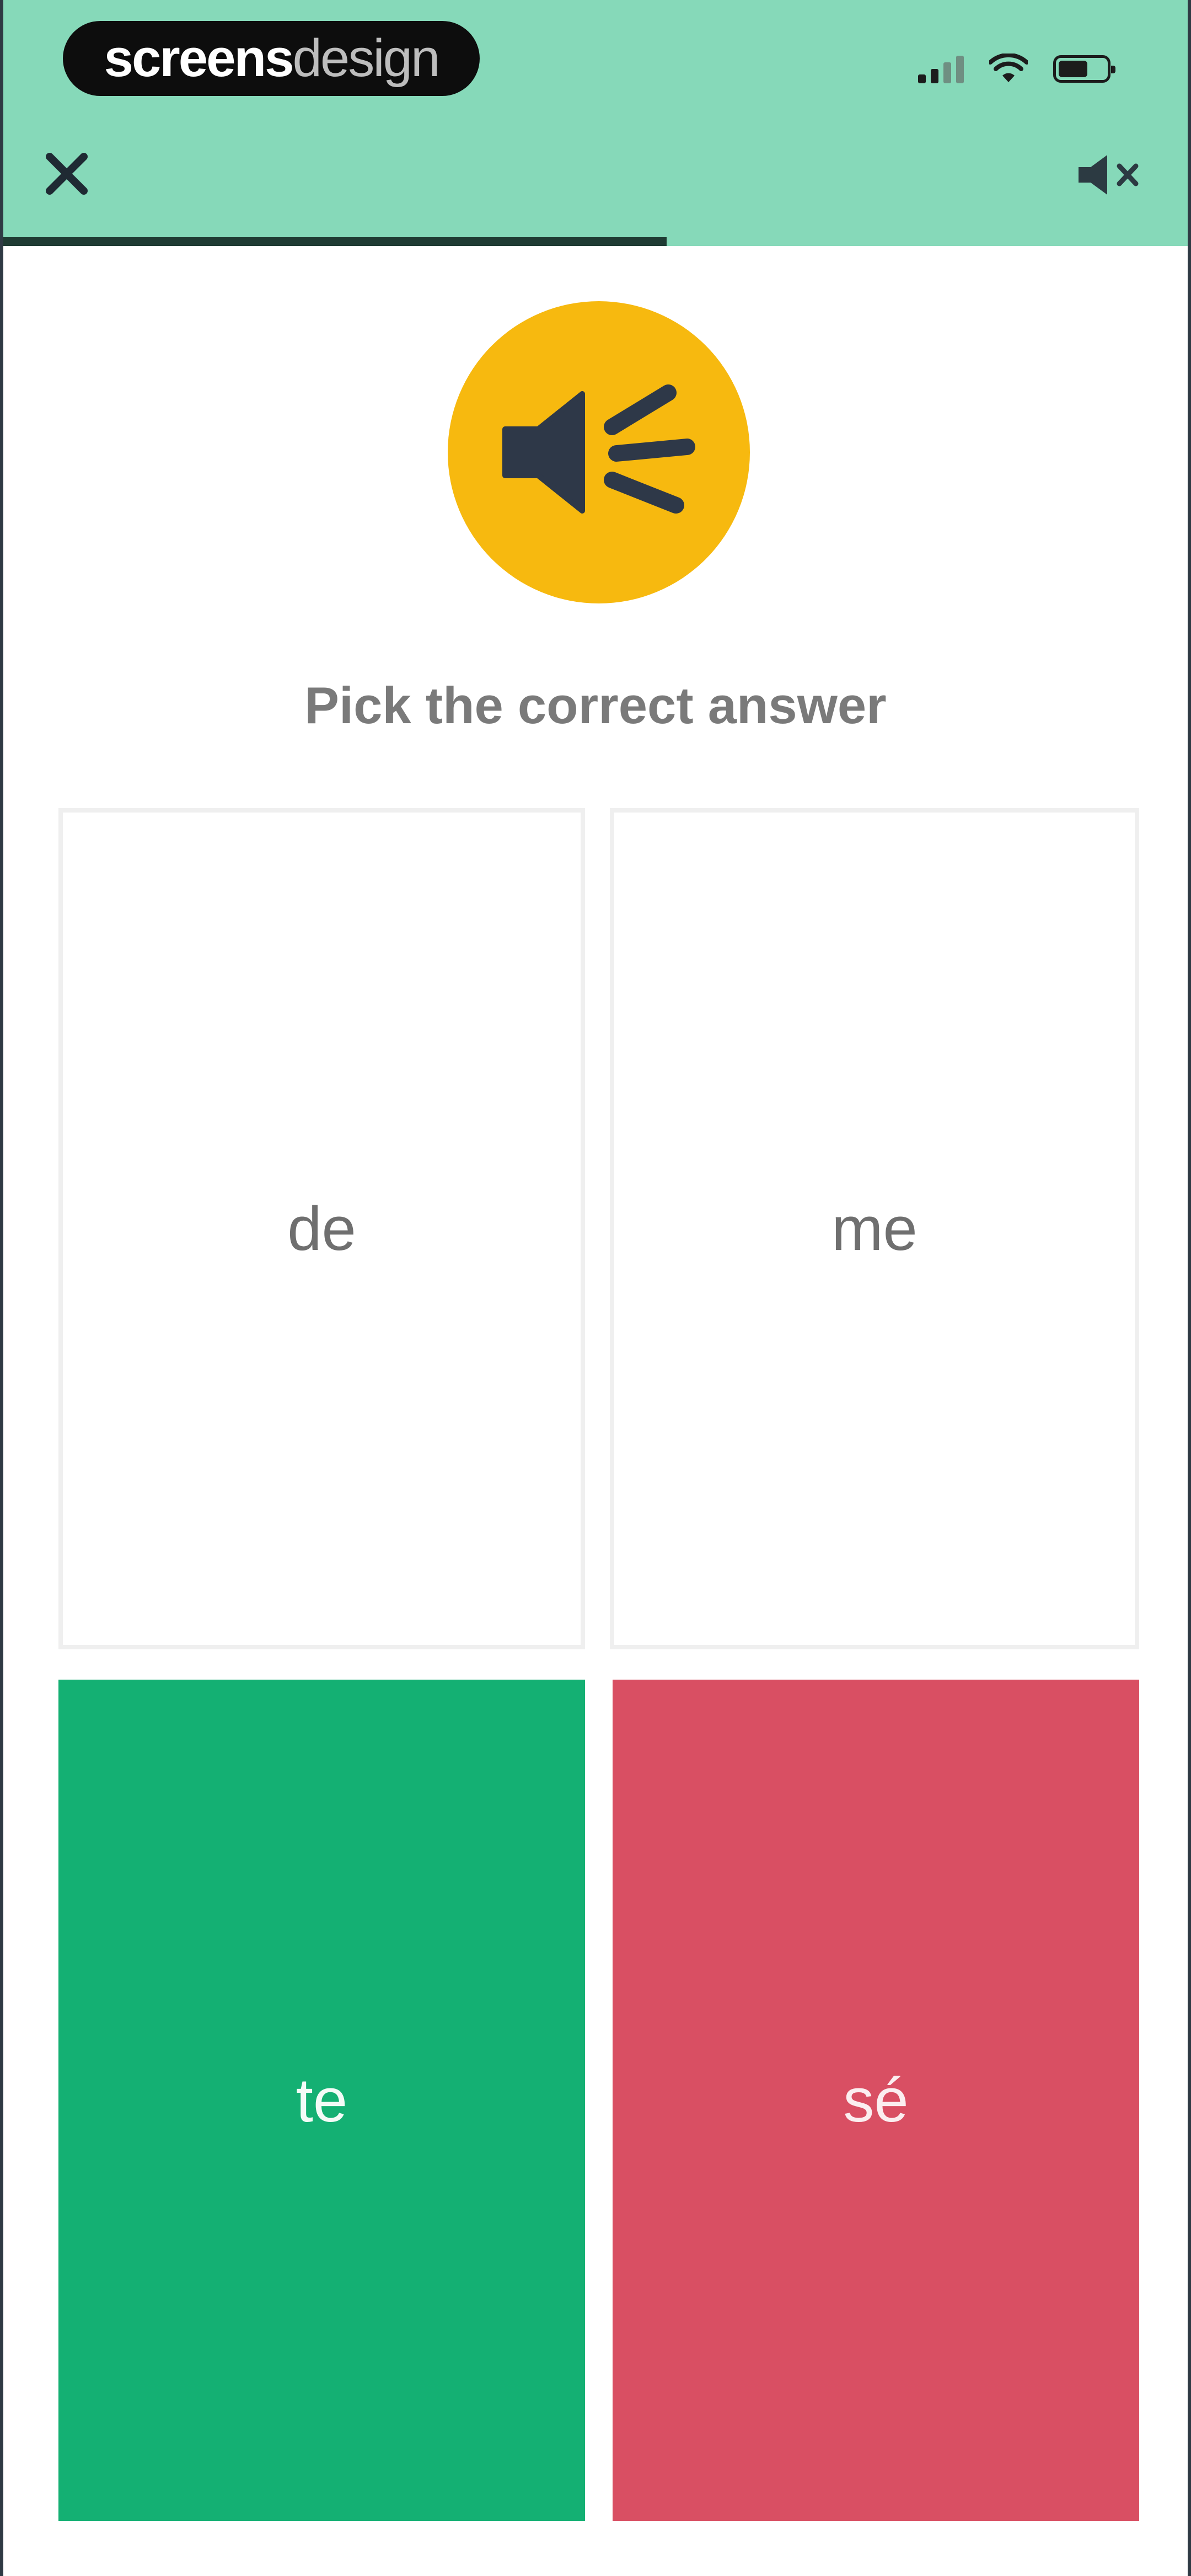 This screenshot has width=1191, height=2576. I want to click on speaker-loud-icon, so click(598, 449).